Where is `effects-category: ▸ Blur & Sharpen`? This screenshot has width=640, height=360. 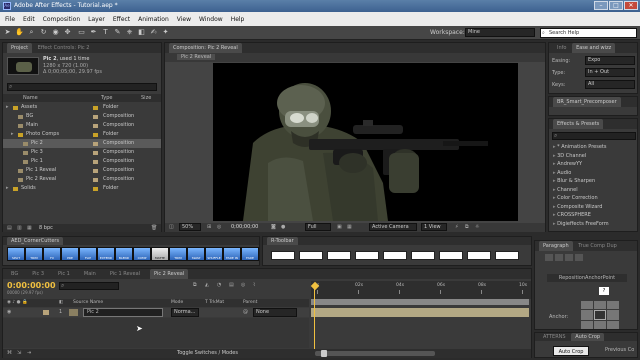
effects-category: ▸ Blur & Sharpen is located at coordinates (593, 181).